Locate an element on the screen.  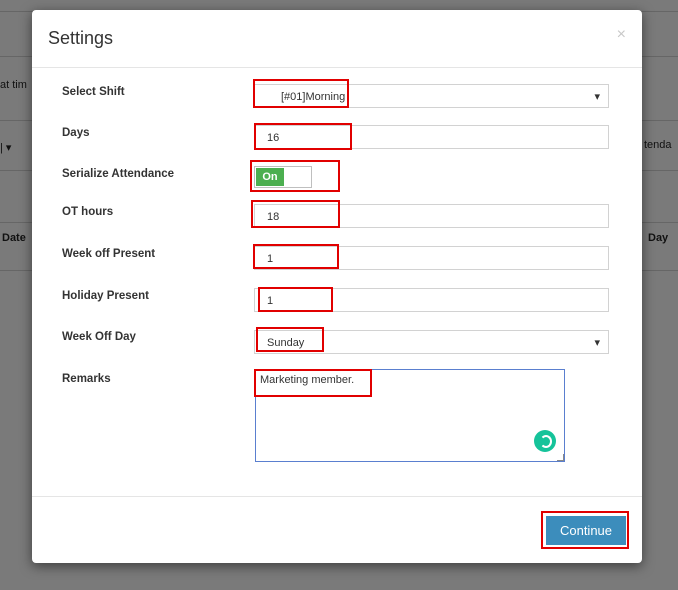
modal-footer-divider is located at coordinates (337, 496).